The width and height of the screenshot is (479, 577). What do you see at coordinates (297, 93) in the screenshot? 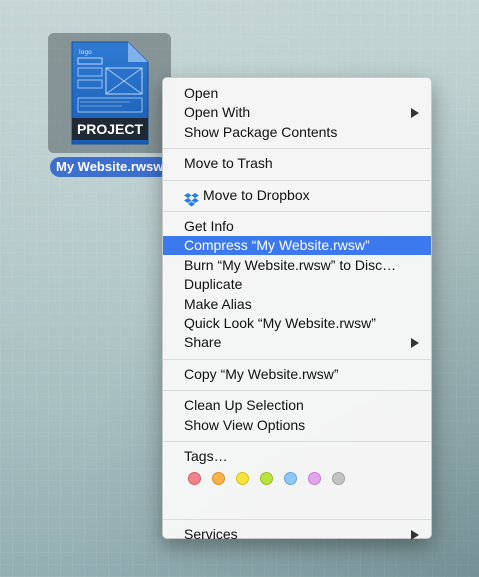
I see `menu-item-open: Open` at bounding box center [297, 93].